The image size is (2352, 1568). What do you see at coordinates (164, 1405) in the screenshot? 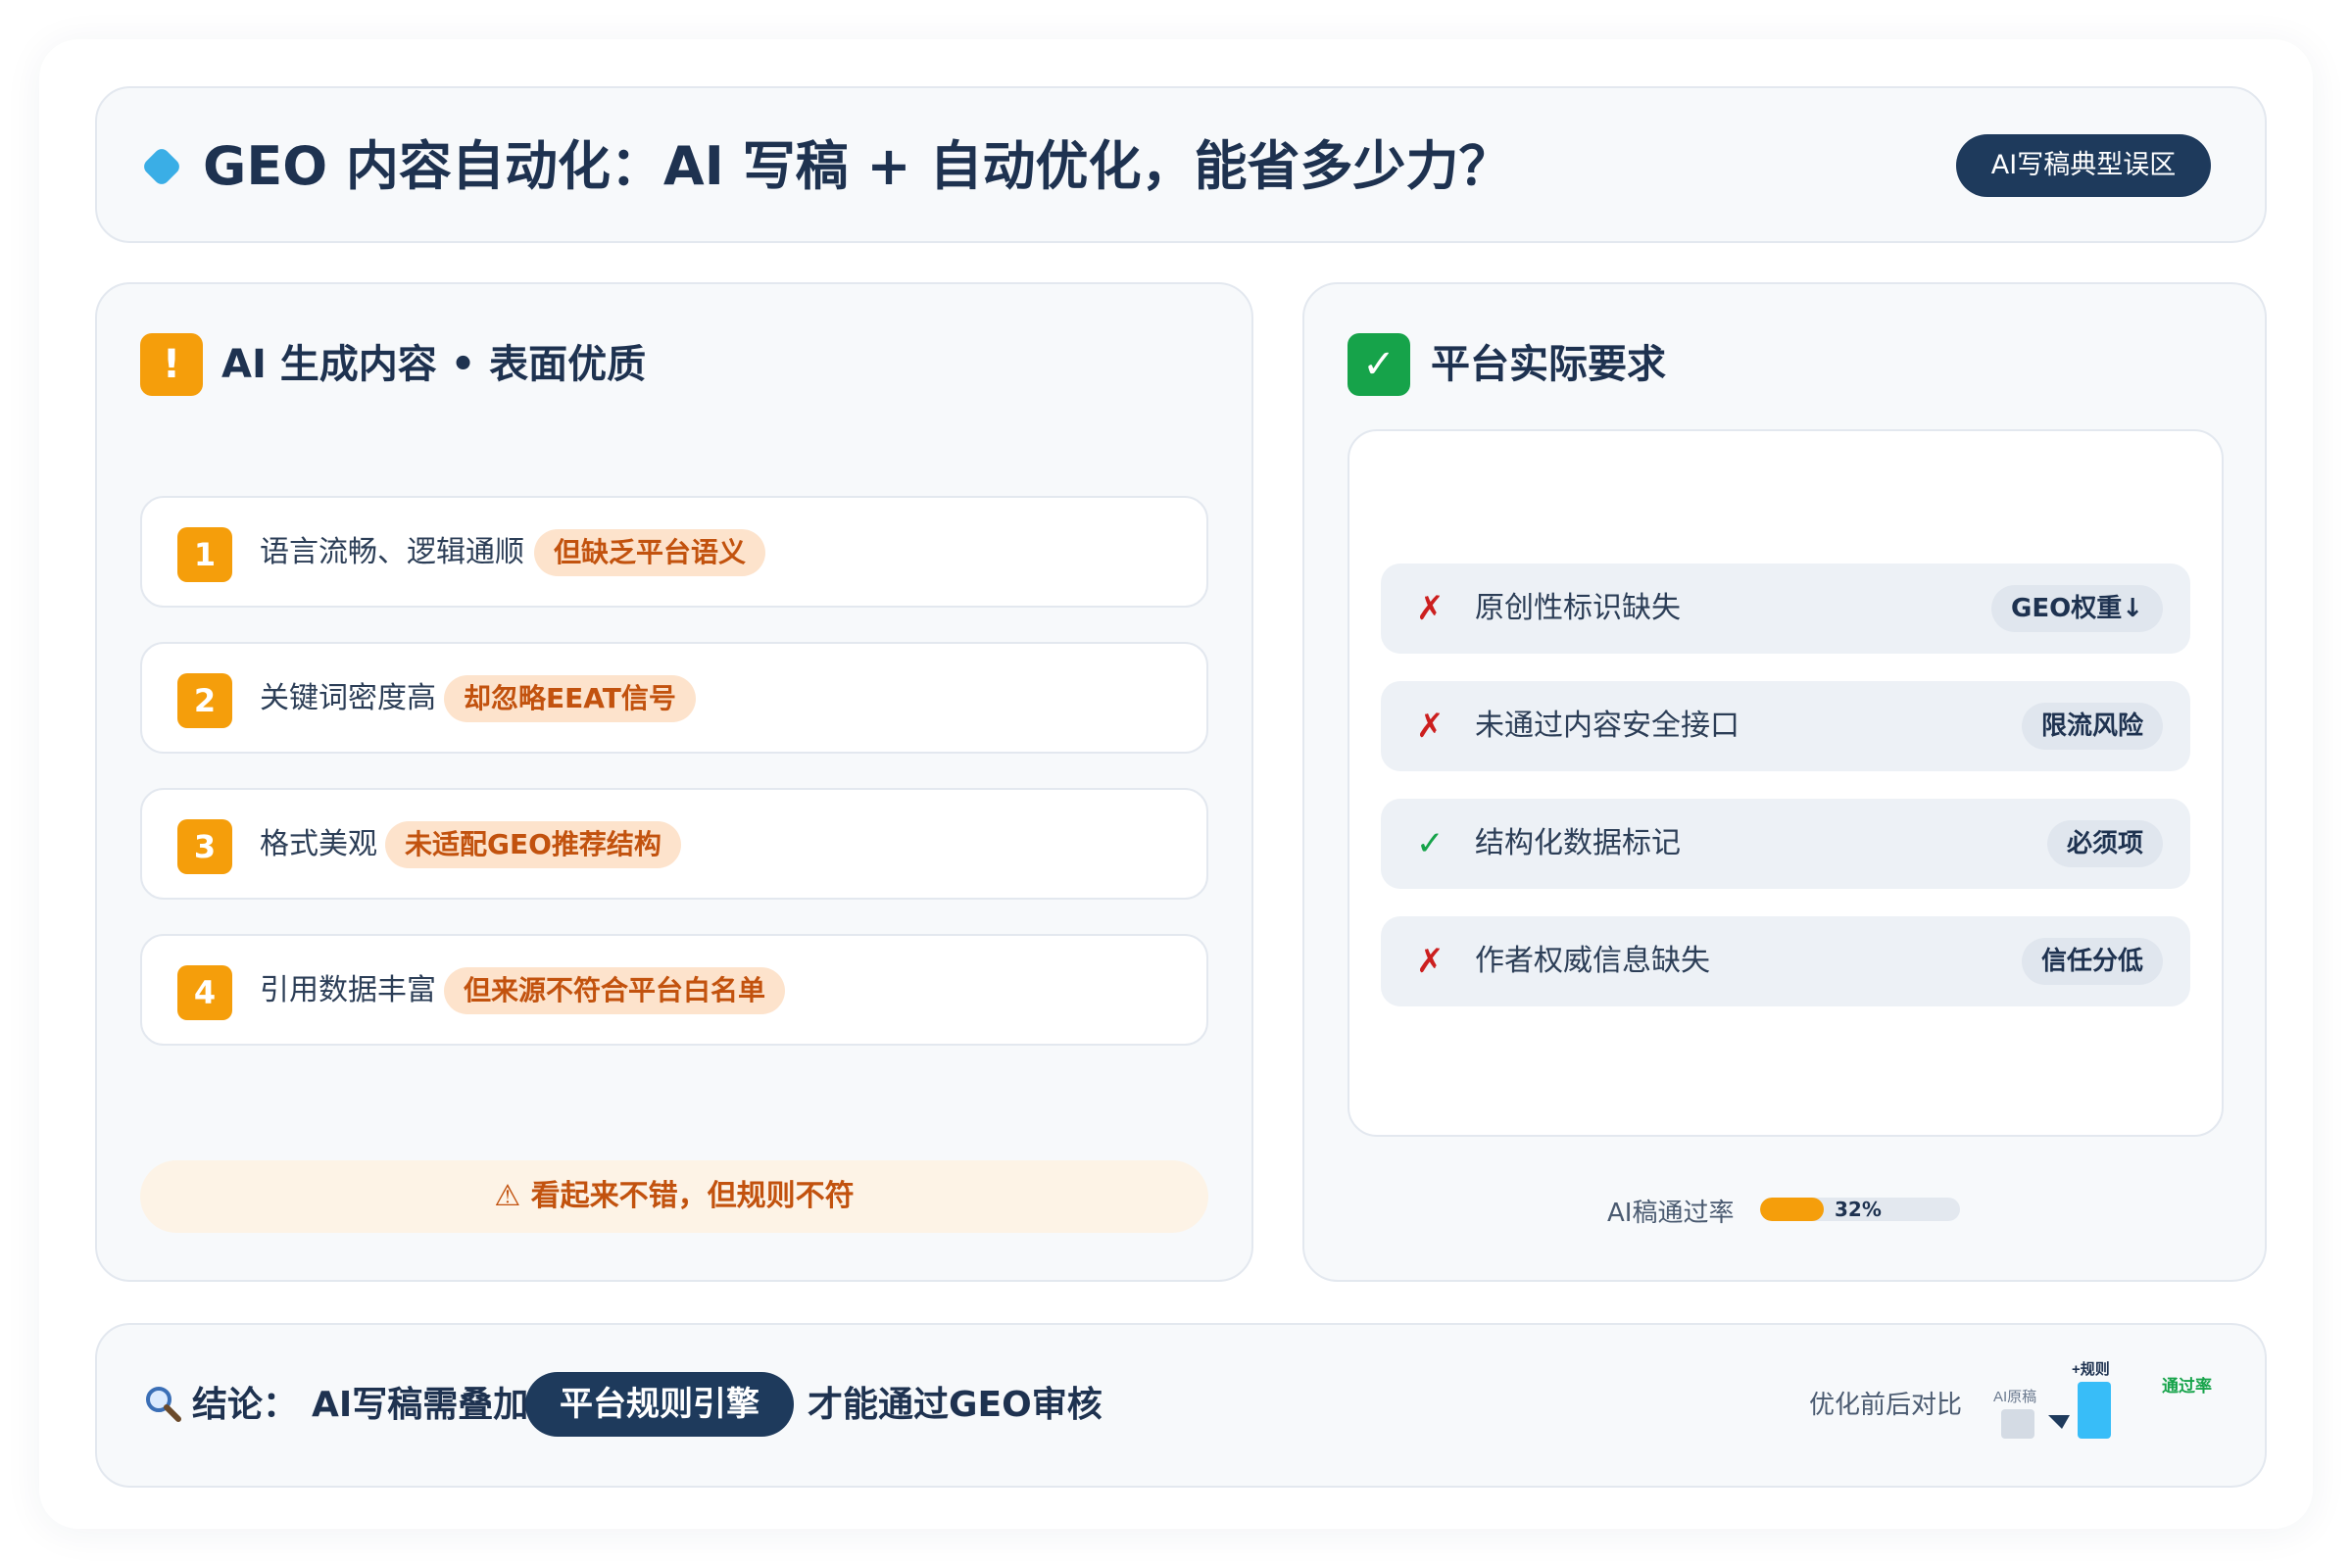
I see `search-icon` at bounding box center [164, 1405].